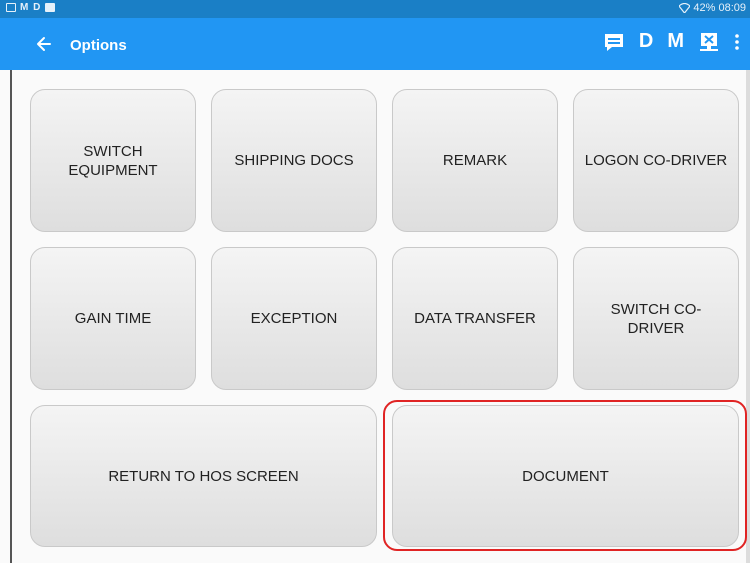 The image size is (750, 563). I want to click on app-bar: Options D M, so click(375, 44).